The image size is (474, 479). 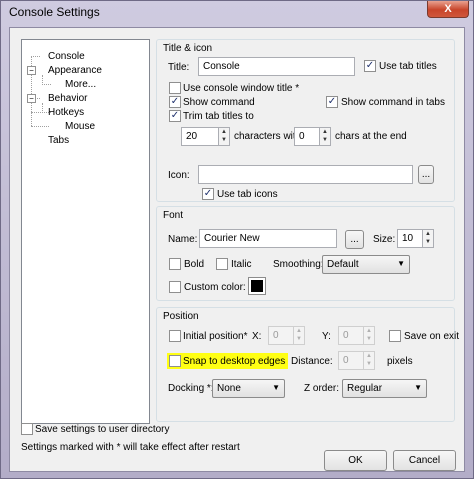 I want to click on bold-label: Bold, so click(x=194, y=264).